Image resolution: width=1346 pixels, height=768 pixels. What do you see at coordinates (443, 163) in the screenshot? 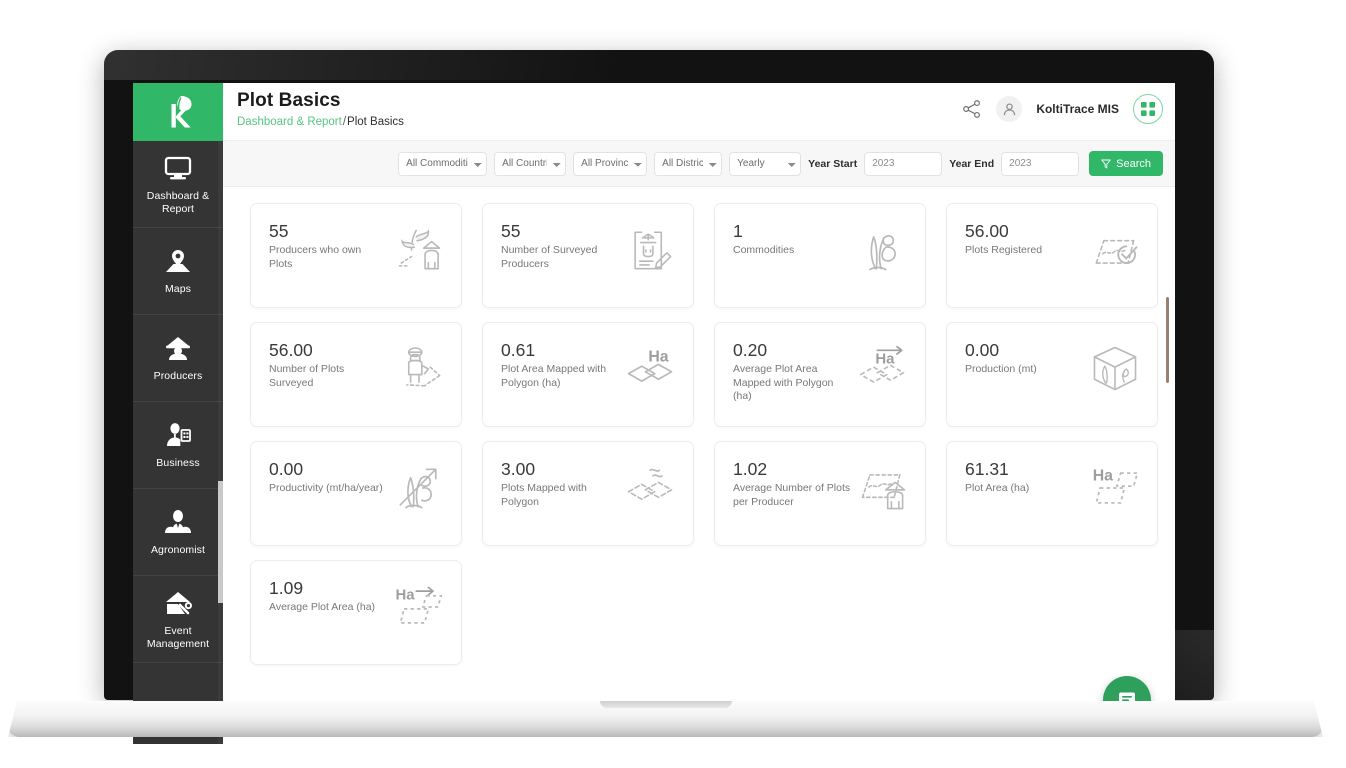
I see `commodities-filter-select: All Commodities` at bounding box center [443, 163].